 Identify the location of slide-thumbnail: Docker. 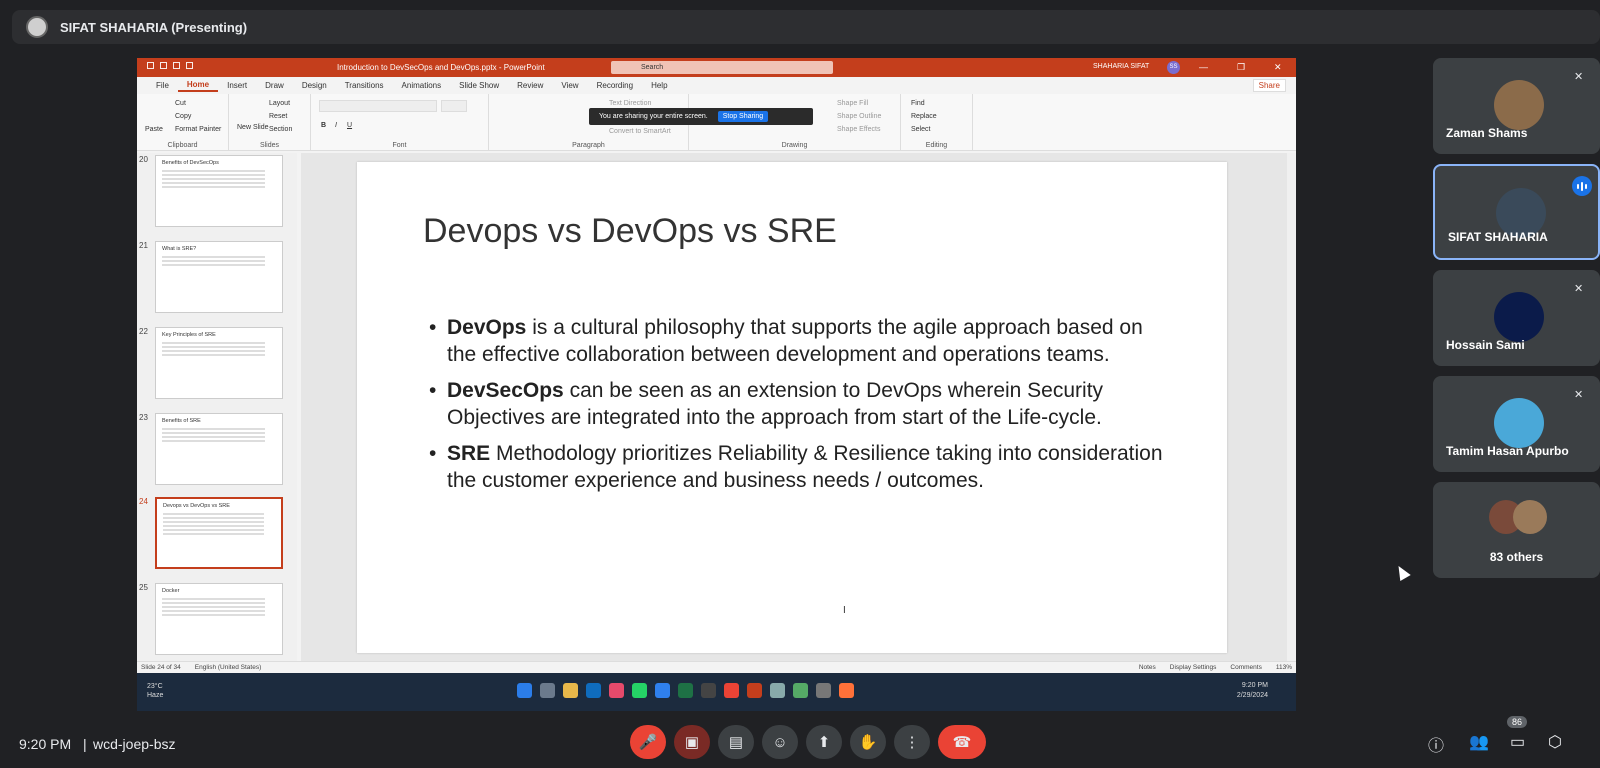
(219, 619).